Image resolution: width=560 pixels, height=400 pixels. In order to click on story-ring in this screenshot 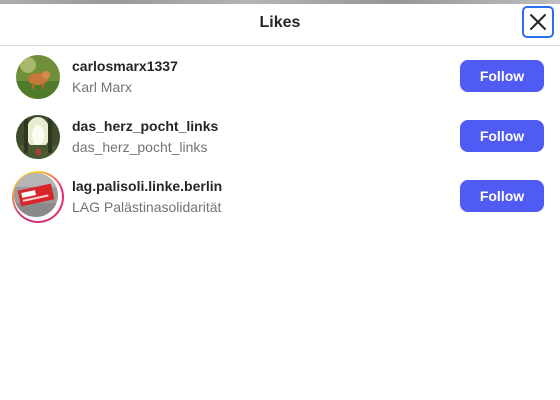, I will do `click(38, 197)`.